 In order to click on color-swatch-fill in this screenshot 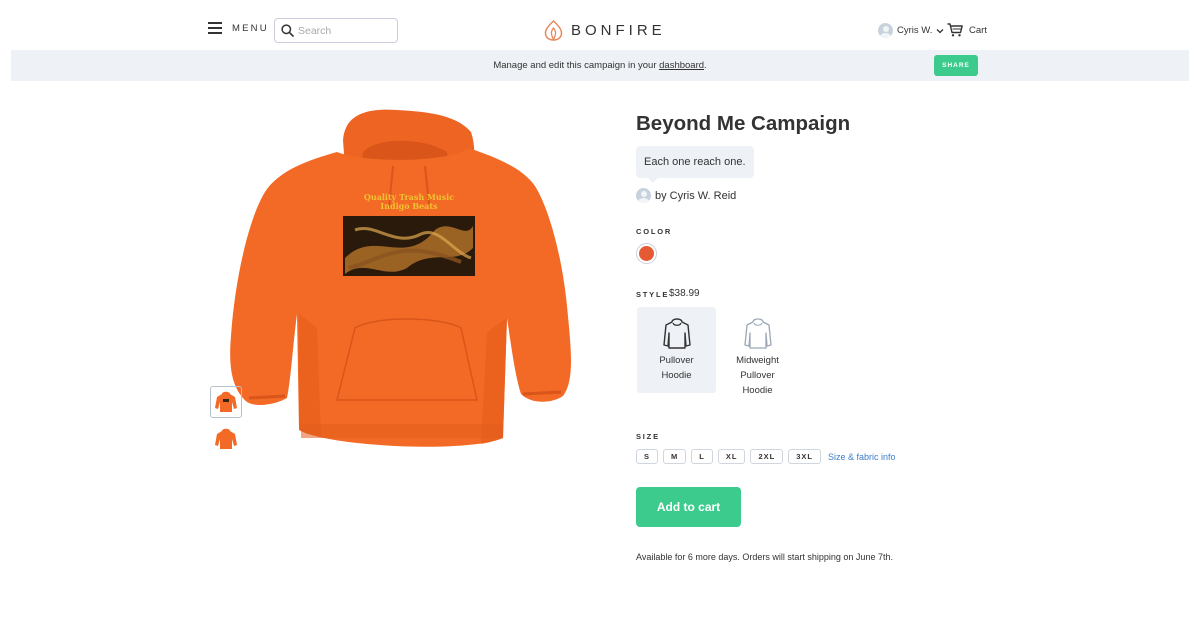, I will do `click(646, 253)`.